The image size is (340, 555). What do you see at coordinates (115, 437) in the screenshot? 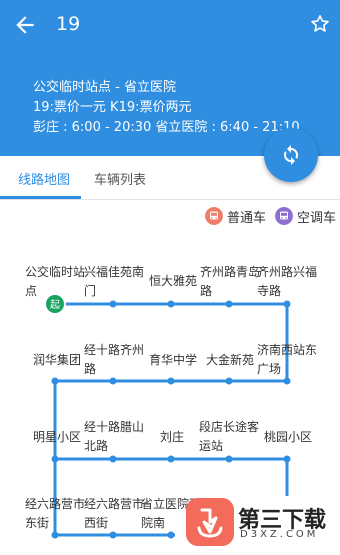
I see `stop-label: 经十路腊山北路` at bounding box center [115, 437].